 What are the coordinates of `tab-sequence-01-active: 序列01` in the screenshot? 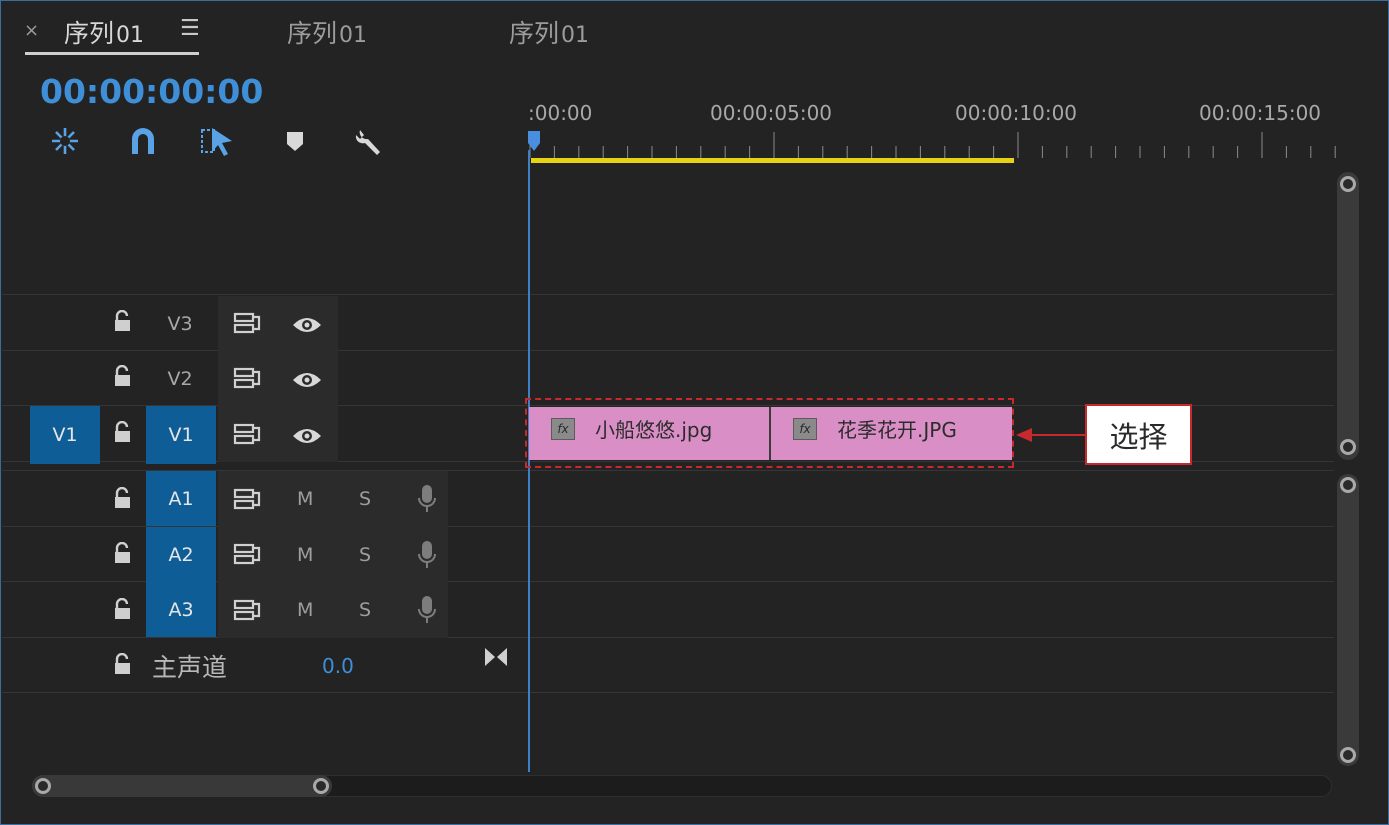 It's located at (104, 32).